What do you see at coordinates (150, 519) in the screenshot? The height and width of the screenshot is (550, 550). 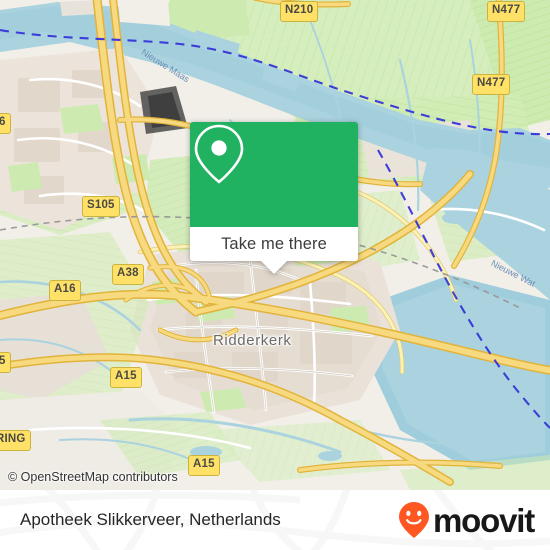 I see `location-title: Apotheek Slikkerveer, Netherlands` at bounding box center [150, 519].